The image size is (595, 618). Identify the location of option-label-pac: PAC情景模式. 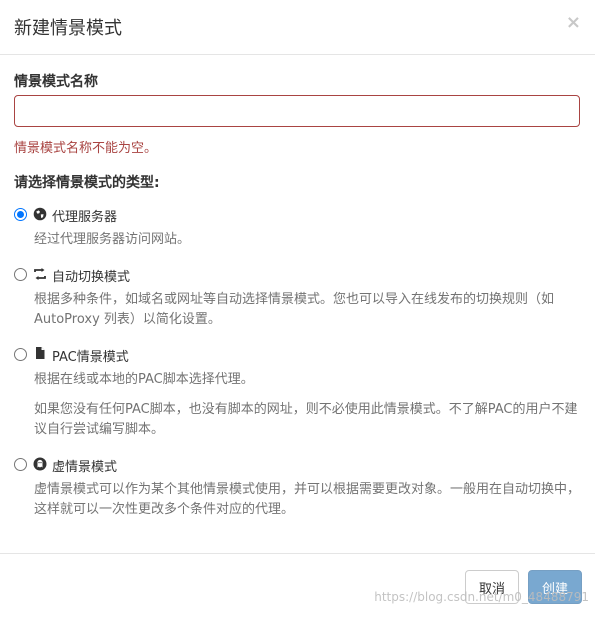
(90, 357).